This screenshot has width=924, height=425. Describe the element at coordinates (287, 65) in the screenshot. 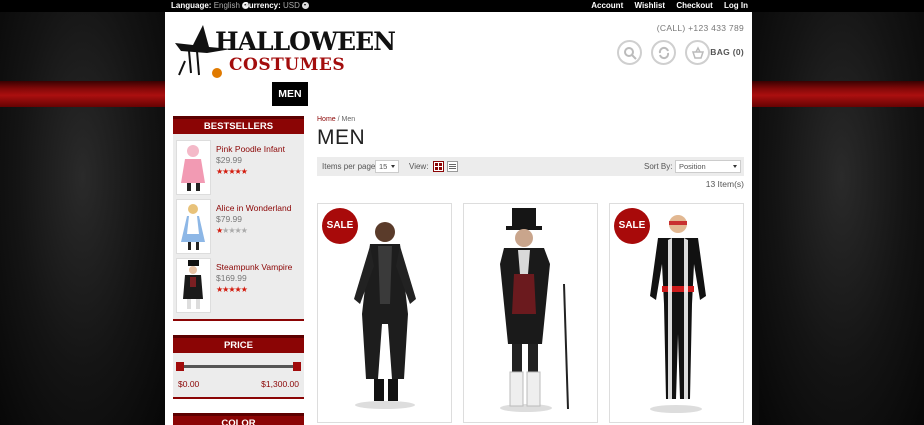

I see `logo-subtitle: COSTUMES` at that location.